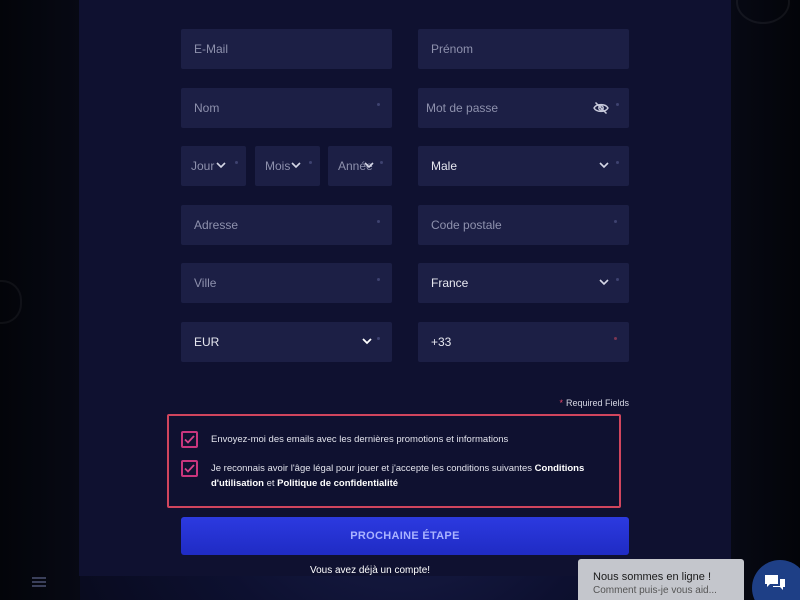 The height and width of the screenshot is (600, 800). What do you see at coordinates (597, 403) in the screenshot?
I see `required-fields-label: Required Fields` at bounding box center [597, 403].